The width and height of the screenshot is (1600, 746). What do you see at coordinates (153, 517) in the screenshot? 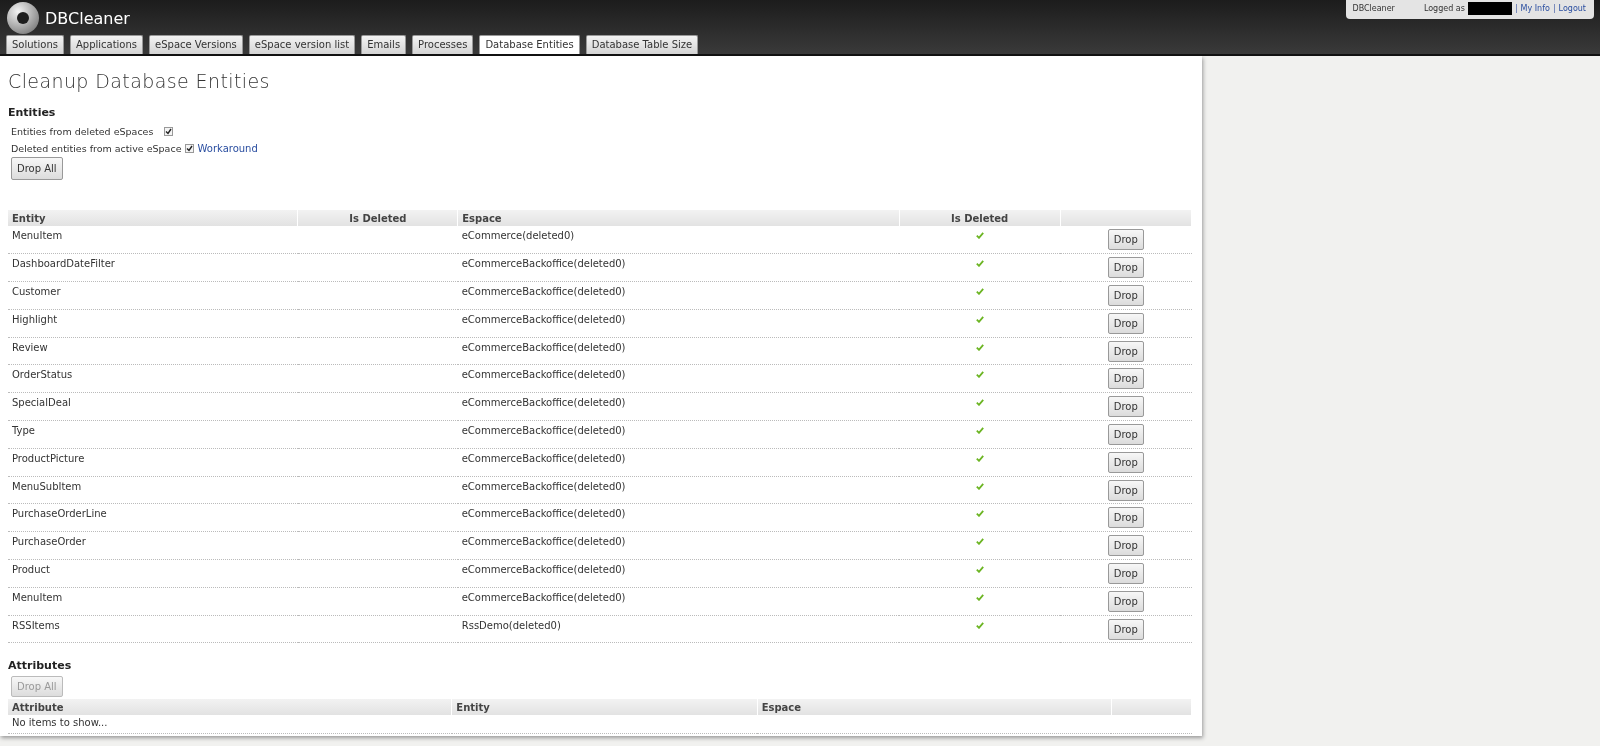
I see `entity-cell: PurchaseOrderLine` at bounding box center [153, 517].